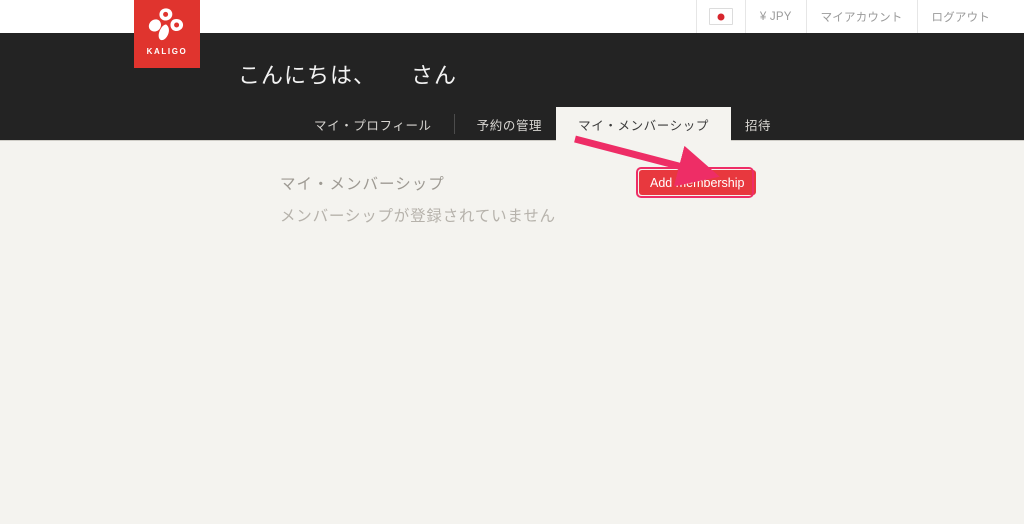 This screenshot has width=1024, height=524. What do you see at coordinates (758, 124) in the screenshot?
I see `tab-invite: 招待` at bounding box center [758, 124].